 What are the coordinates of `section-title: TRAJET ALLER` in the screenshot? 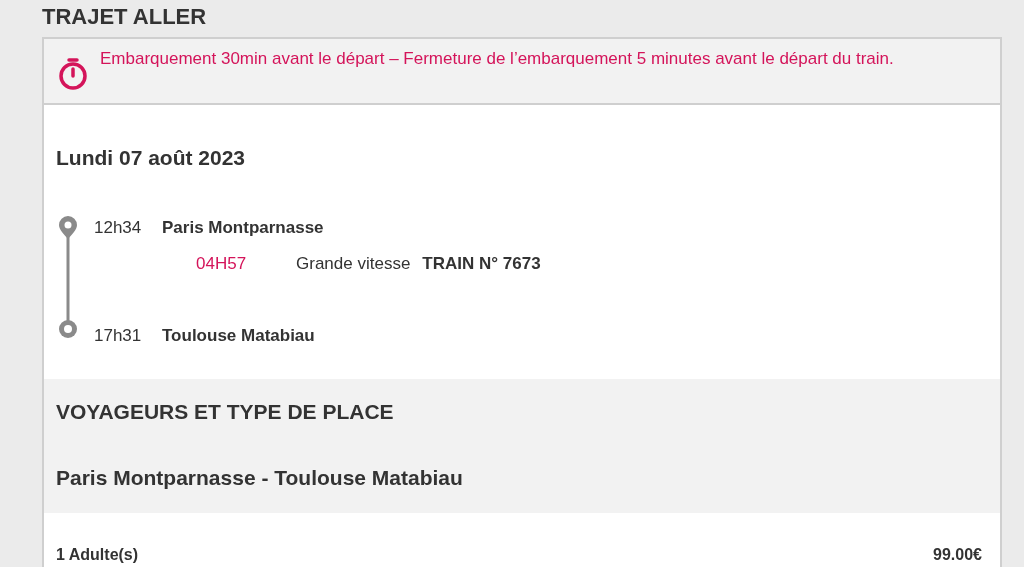 It's located at (125, 17).